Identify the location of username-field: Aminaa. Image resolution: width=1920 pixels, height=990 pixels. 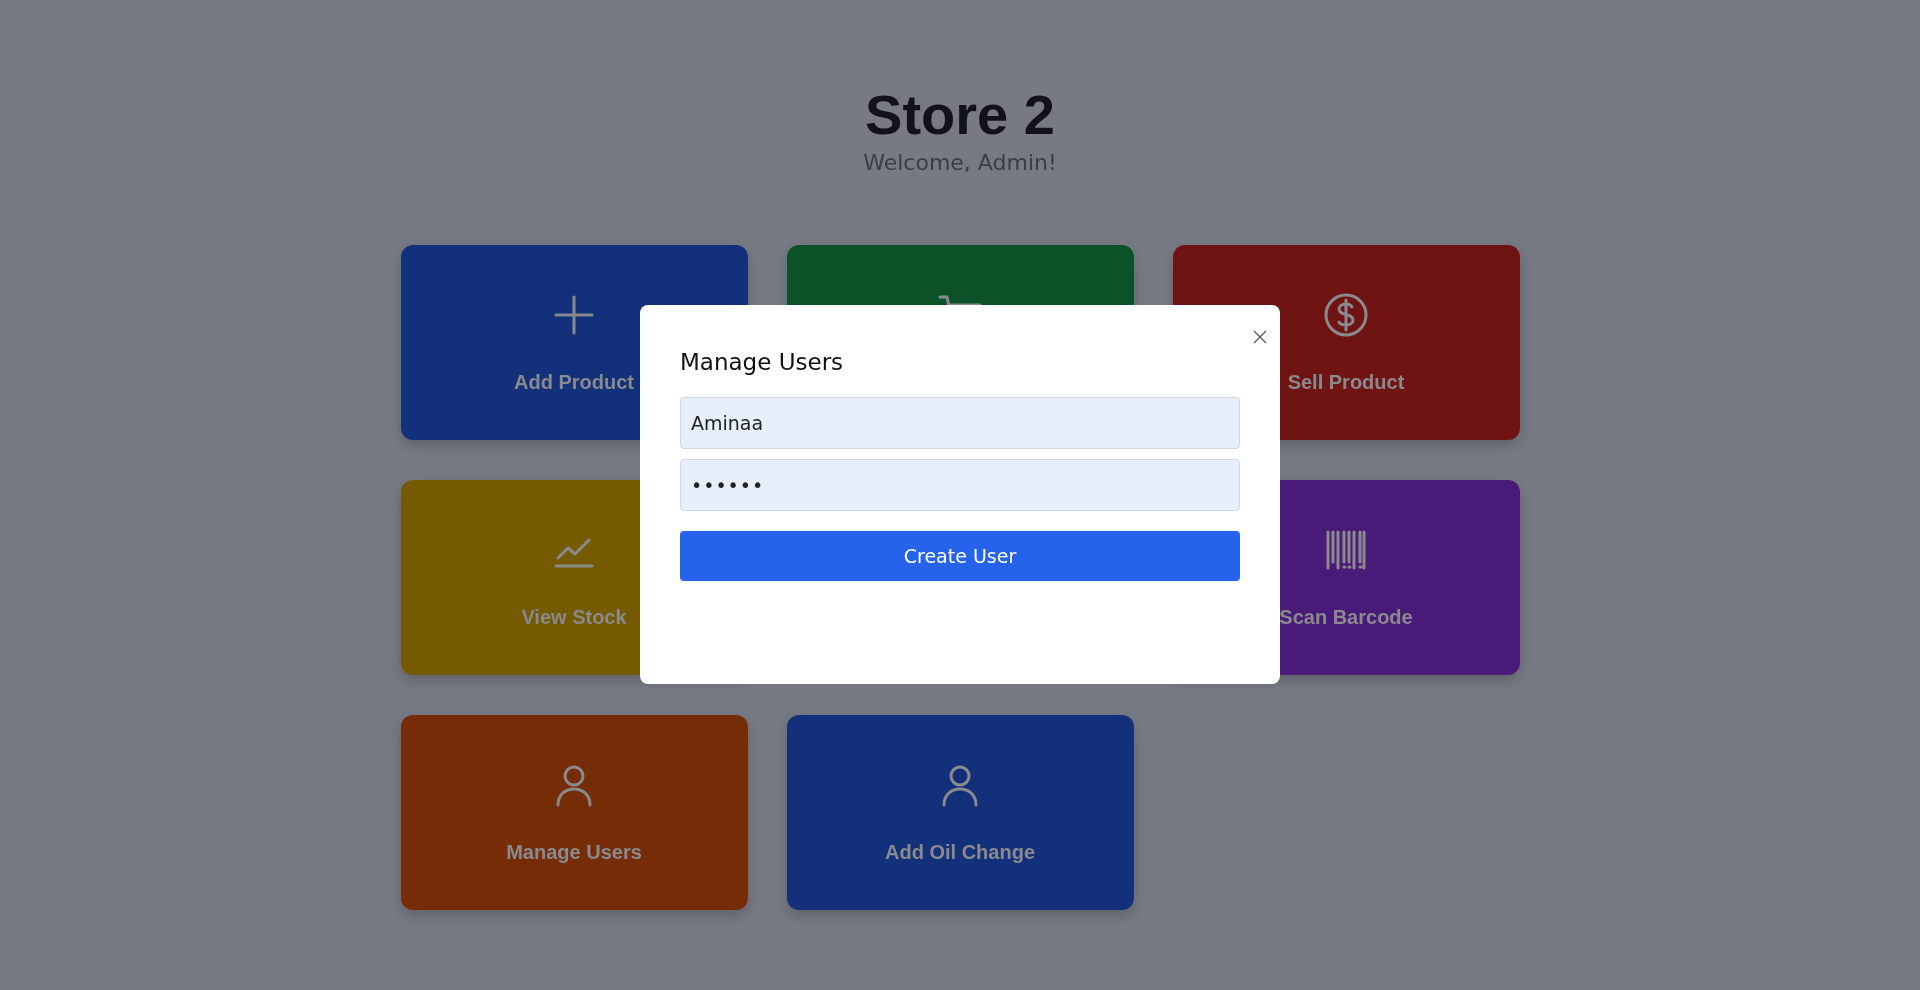
(960, 423).